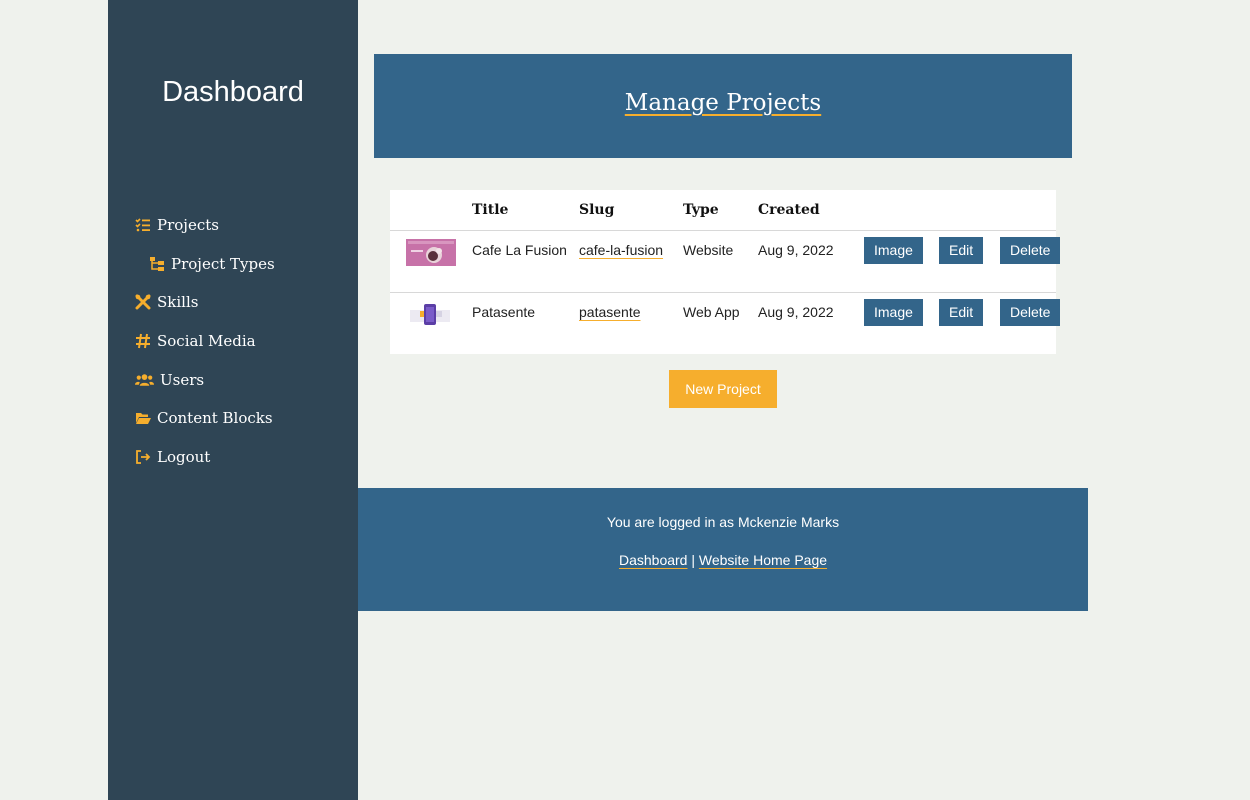 The width and height of the screenshot is (1250, 800). What do you see at coordinates (142, 418) in the screenshot?
I see `folder-open-icon` at bounding box center [142, 418].